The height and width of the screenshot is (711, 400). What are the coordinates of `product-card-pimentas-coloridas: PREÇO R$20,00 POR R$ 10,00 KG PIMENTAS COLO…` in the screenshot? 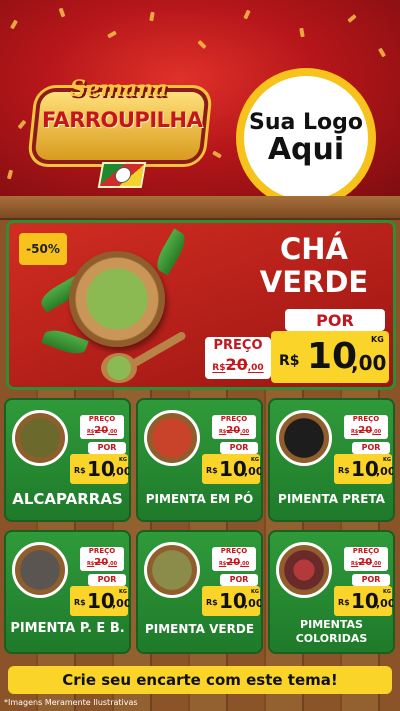 It's located at (331, 592).